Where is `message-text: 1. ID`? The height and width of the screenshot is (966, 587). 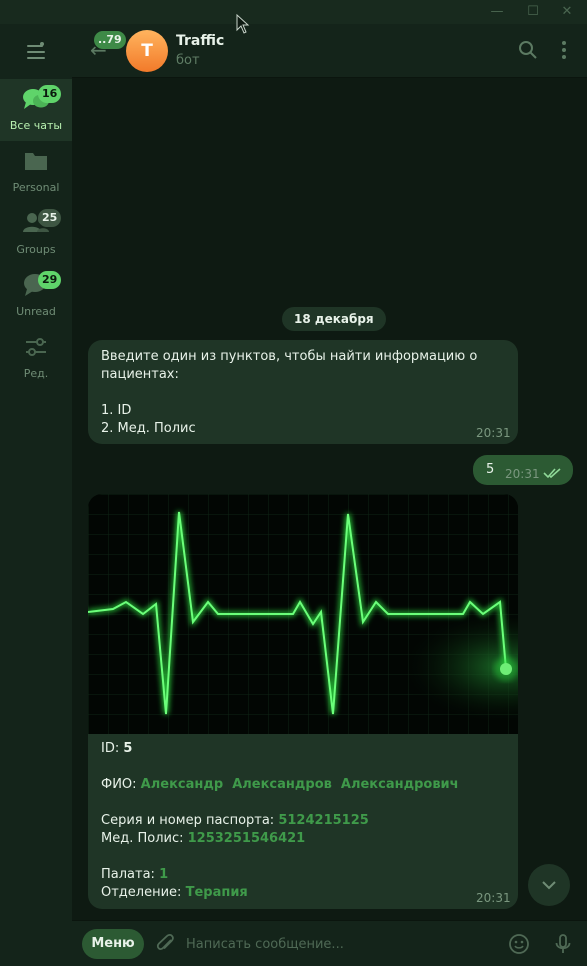 message-text: 1. ID is located at coordinates (116, 410).